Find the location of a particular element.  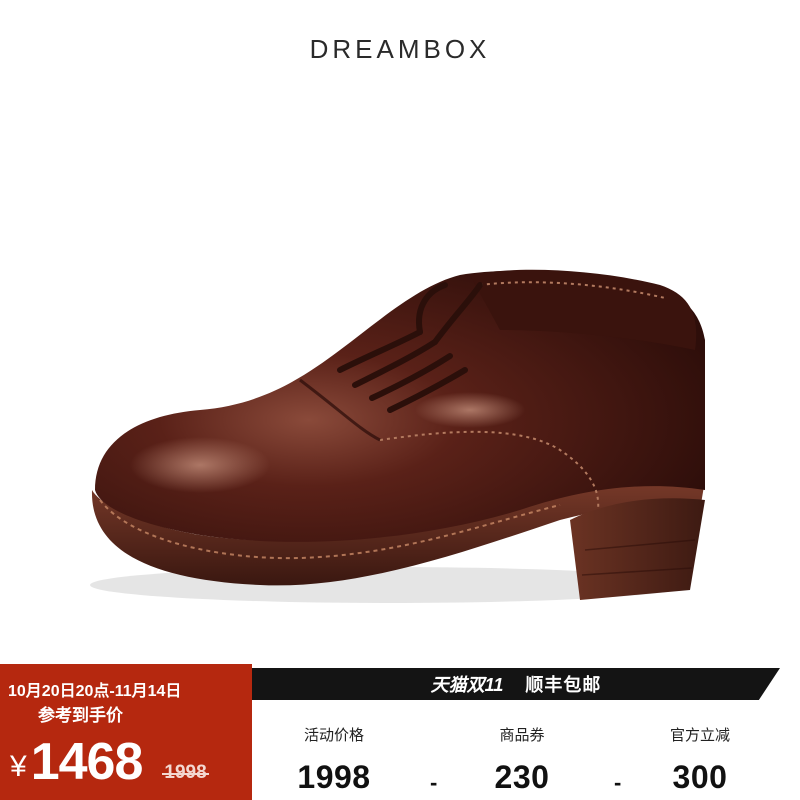

breakdown-value: 1998 is located at coordinates (334, 777).